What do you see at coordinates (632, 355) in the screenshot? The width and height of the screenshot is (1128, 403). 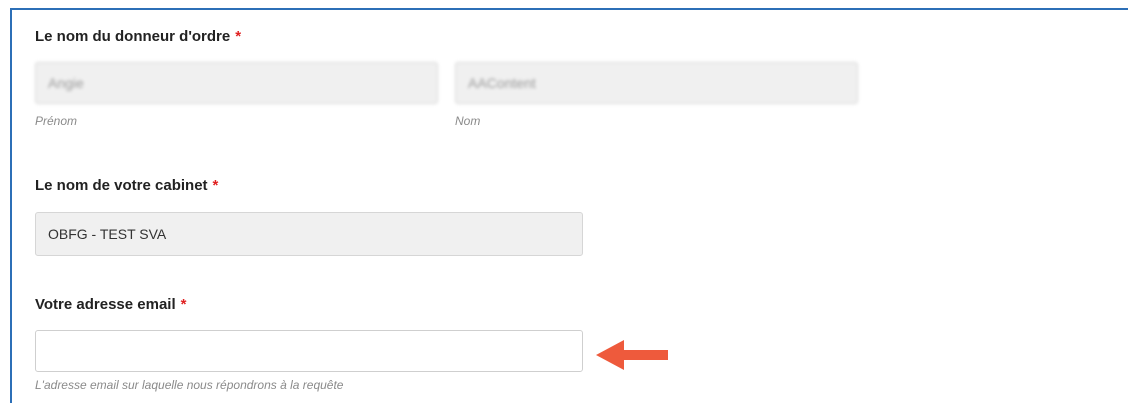 I see `arrow-left-icon` at bounding box center [632, 355].